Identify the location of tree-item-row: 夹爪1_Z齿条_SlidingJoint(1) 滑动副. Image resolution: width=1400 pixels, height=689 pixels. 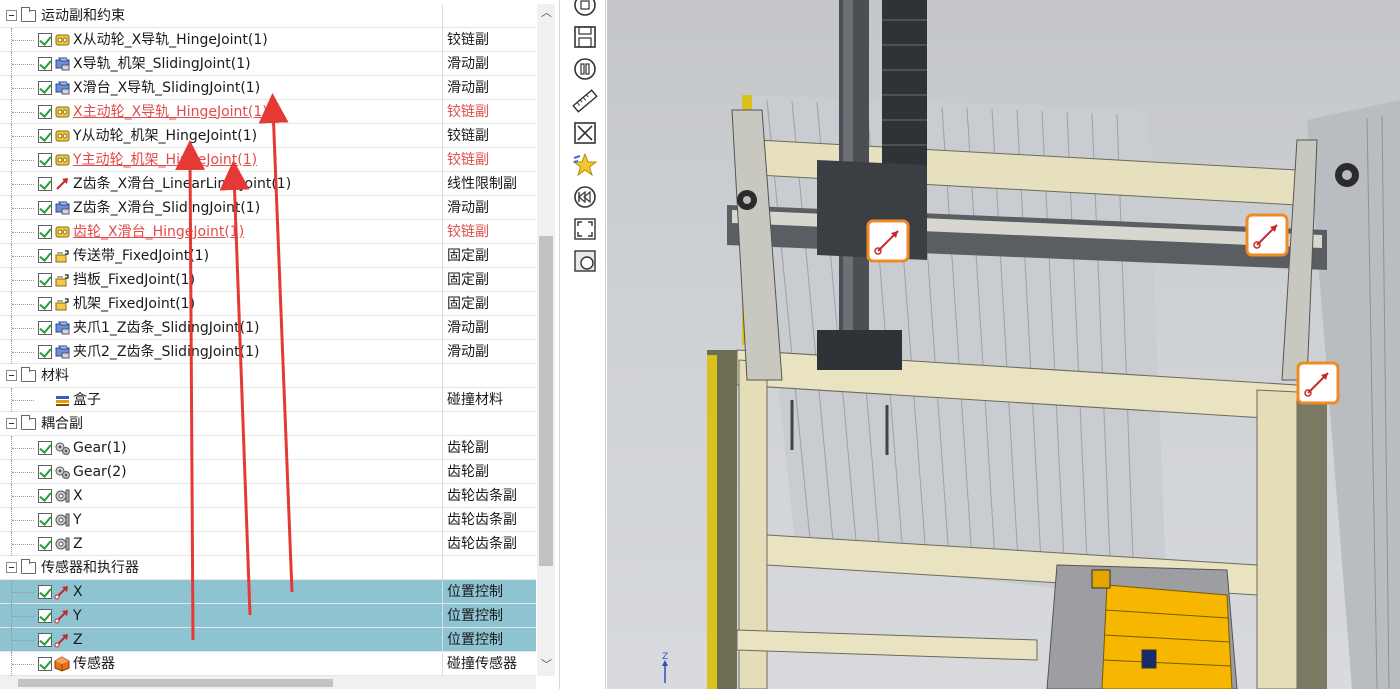
(268, 327).